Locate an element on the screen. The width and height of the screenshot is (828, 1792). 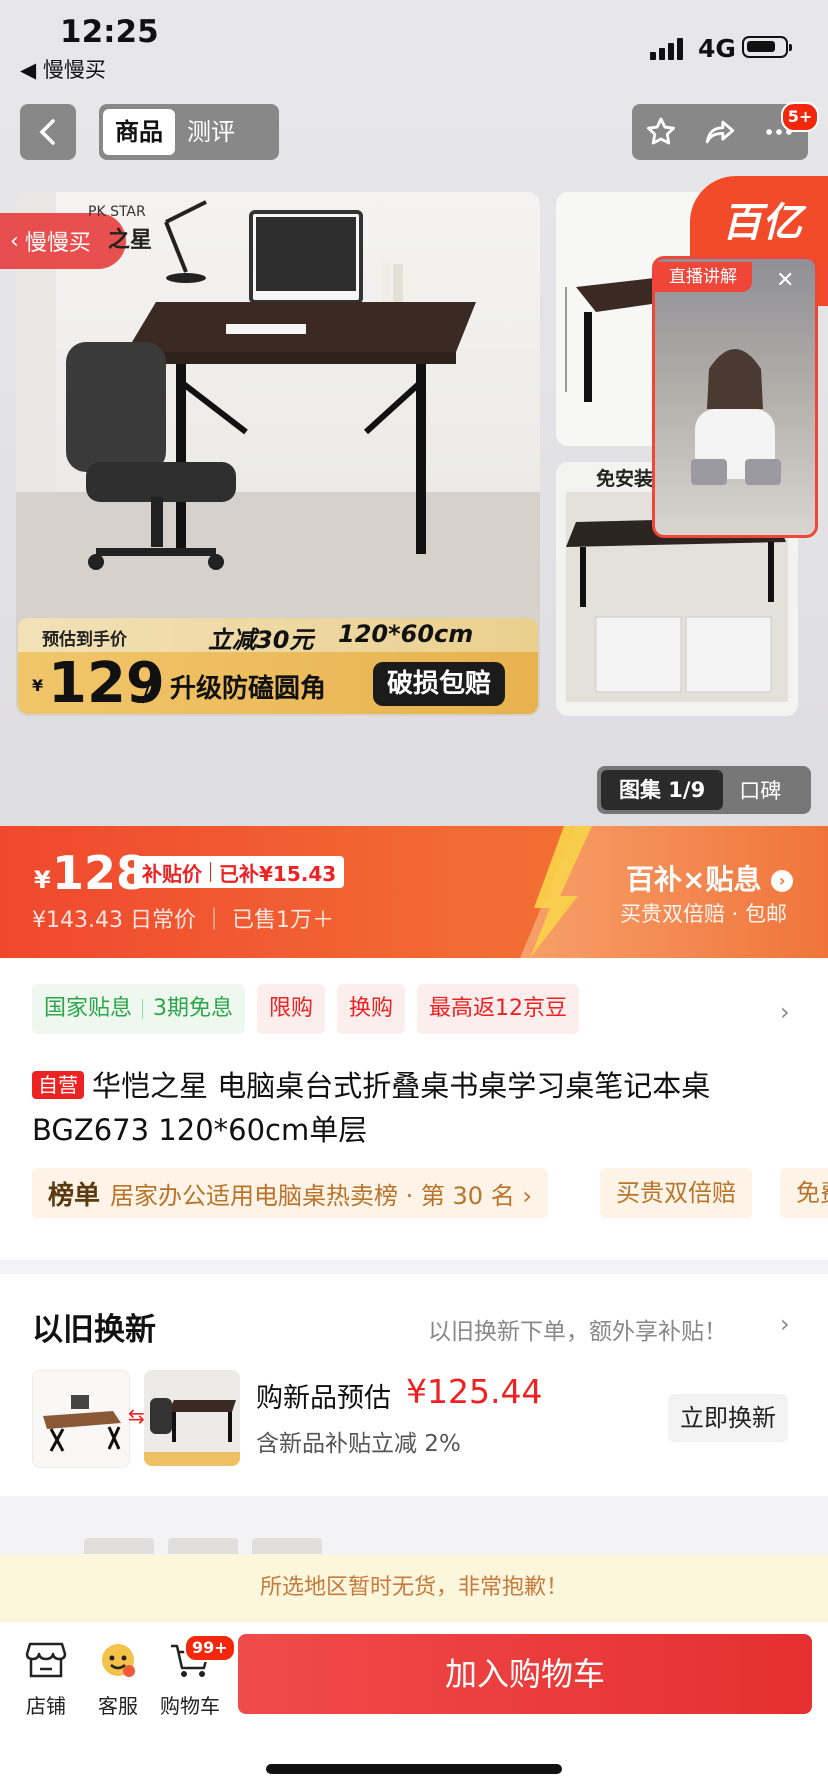
banner-currency: ¥ is located at coordinates (38, 685).